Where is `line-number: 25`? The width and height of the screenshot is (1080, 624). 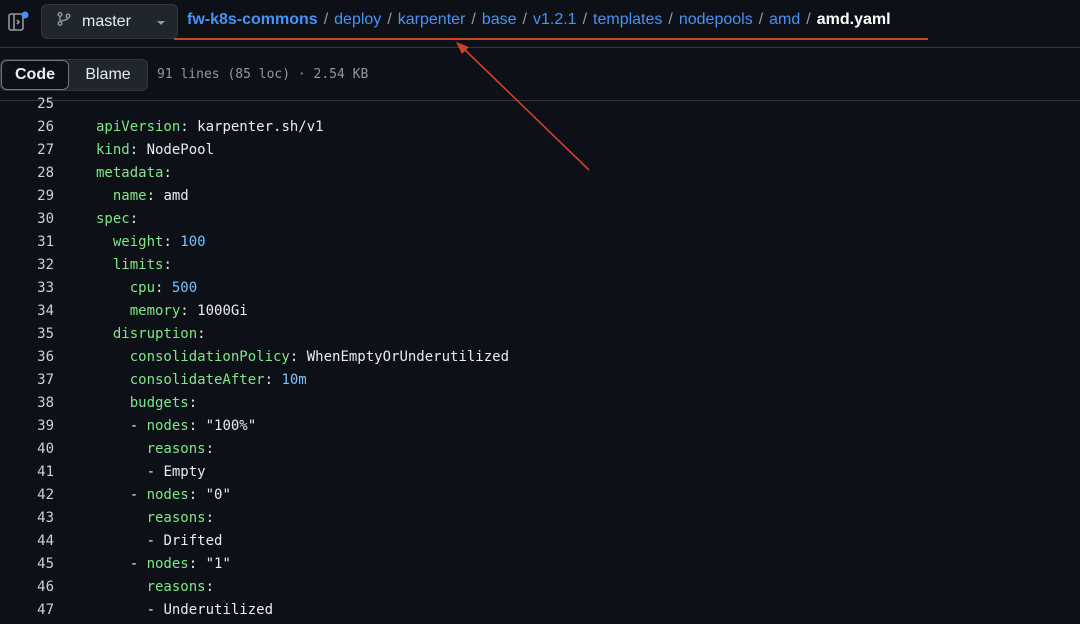 line-number: 25 is located at coordinates (45, 104).